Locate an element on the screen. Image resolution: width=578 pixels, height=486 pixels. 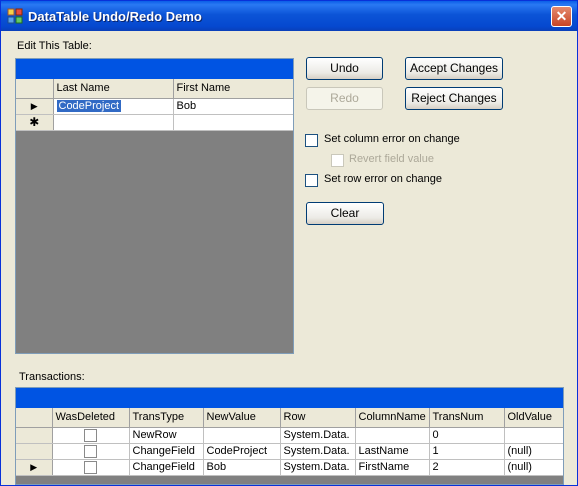
column-name-cell: FirstName is located at coordinates (392, 467).